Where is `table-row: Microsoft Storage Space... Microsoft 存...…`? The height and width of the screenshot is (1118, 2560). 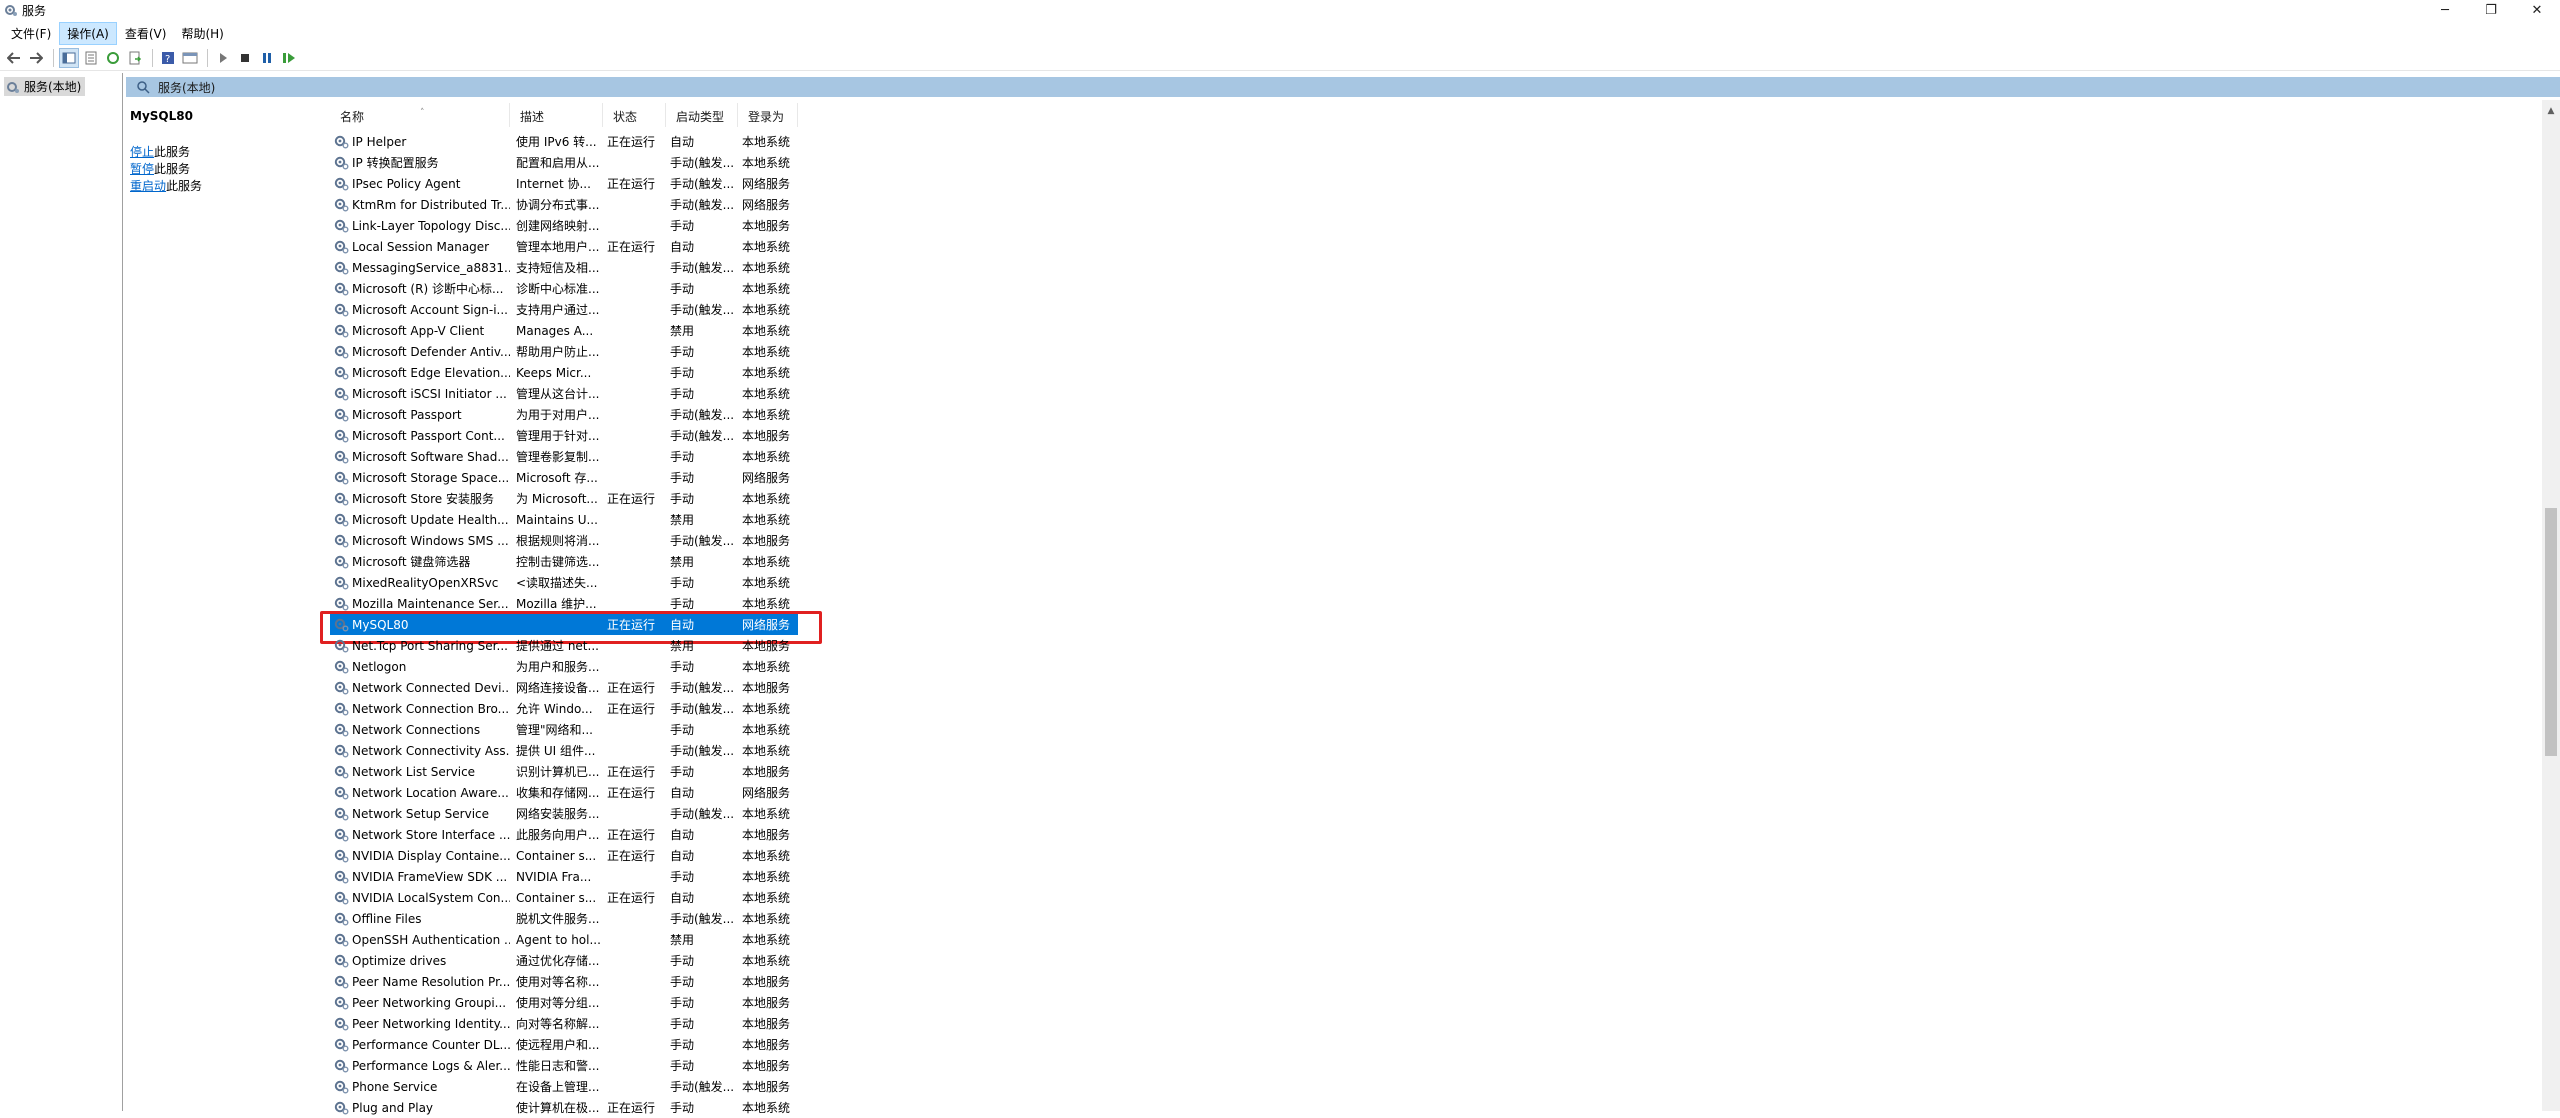
table-row: Microsoft Storage Space... Microsoft 存...… is located at coordinates (564, 477).